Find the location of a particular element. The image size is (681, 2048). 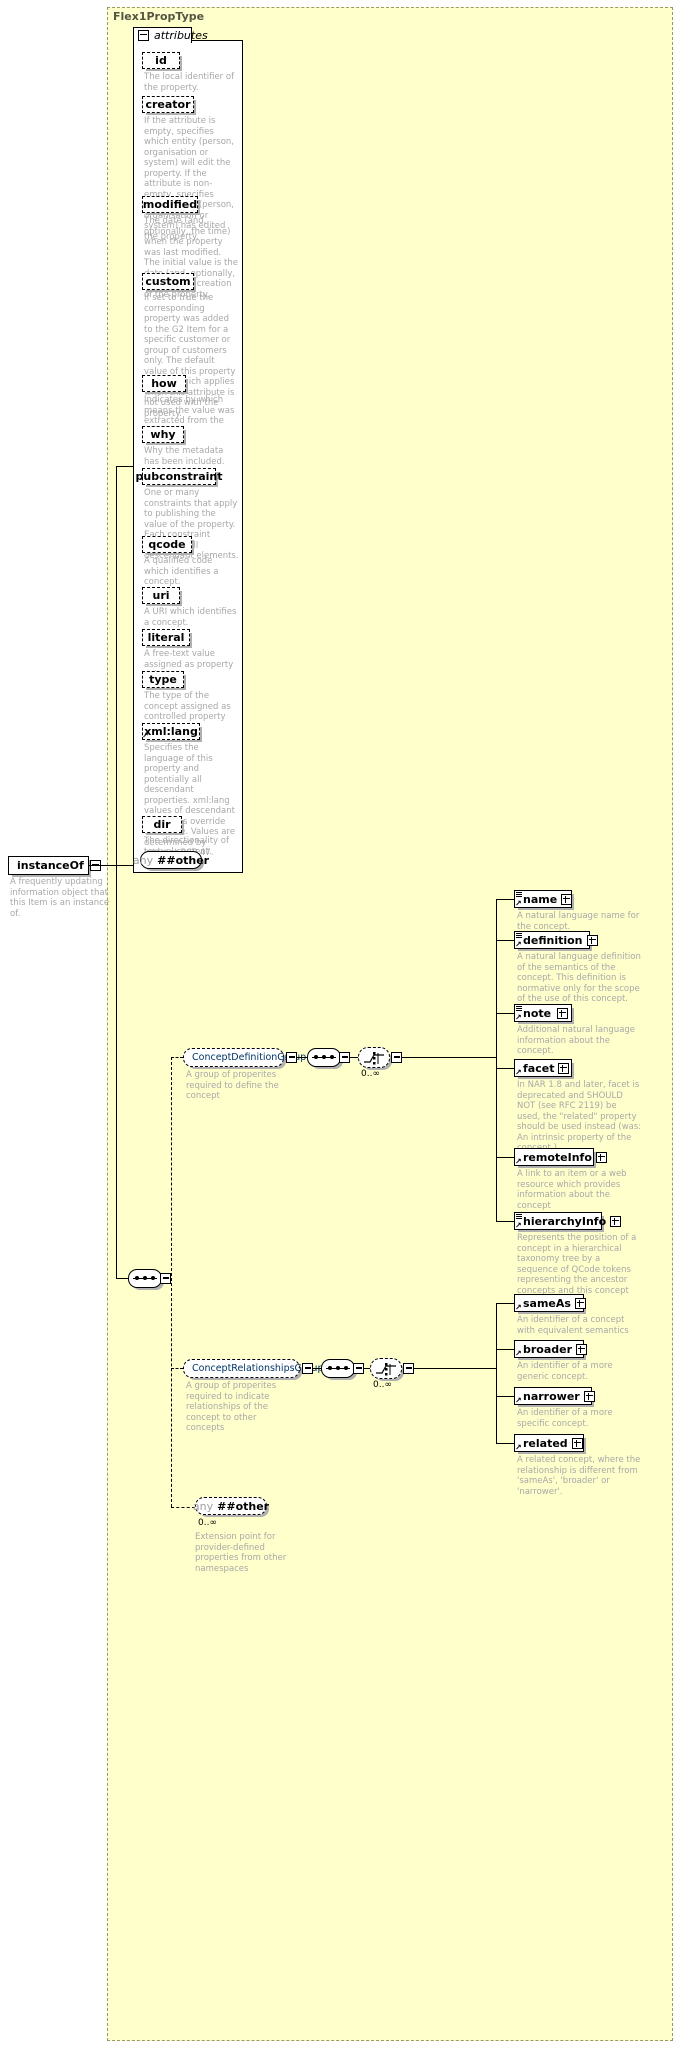

occurrence-label: 0..∞ is located at coordinates (370, 1074).